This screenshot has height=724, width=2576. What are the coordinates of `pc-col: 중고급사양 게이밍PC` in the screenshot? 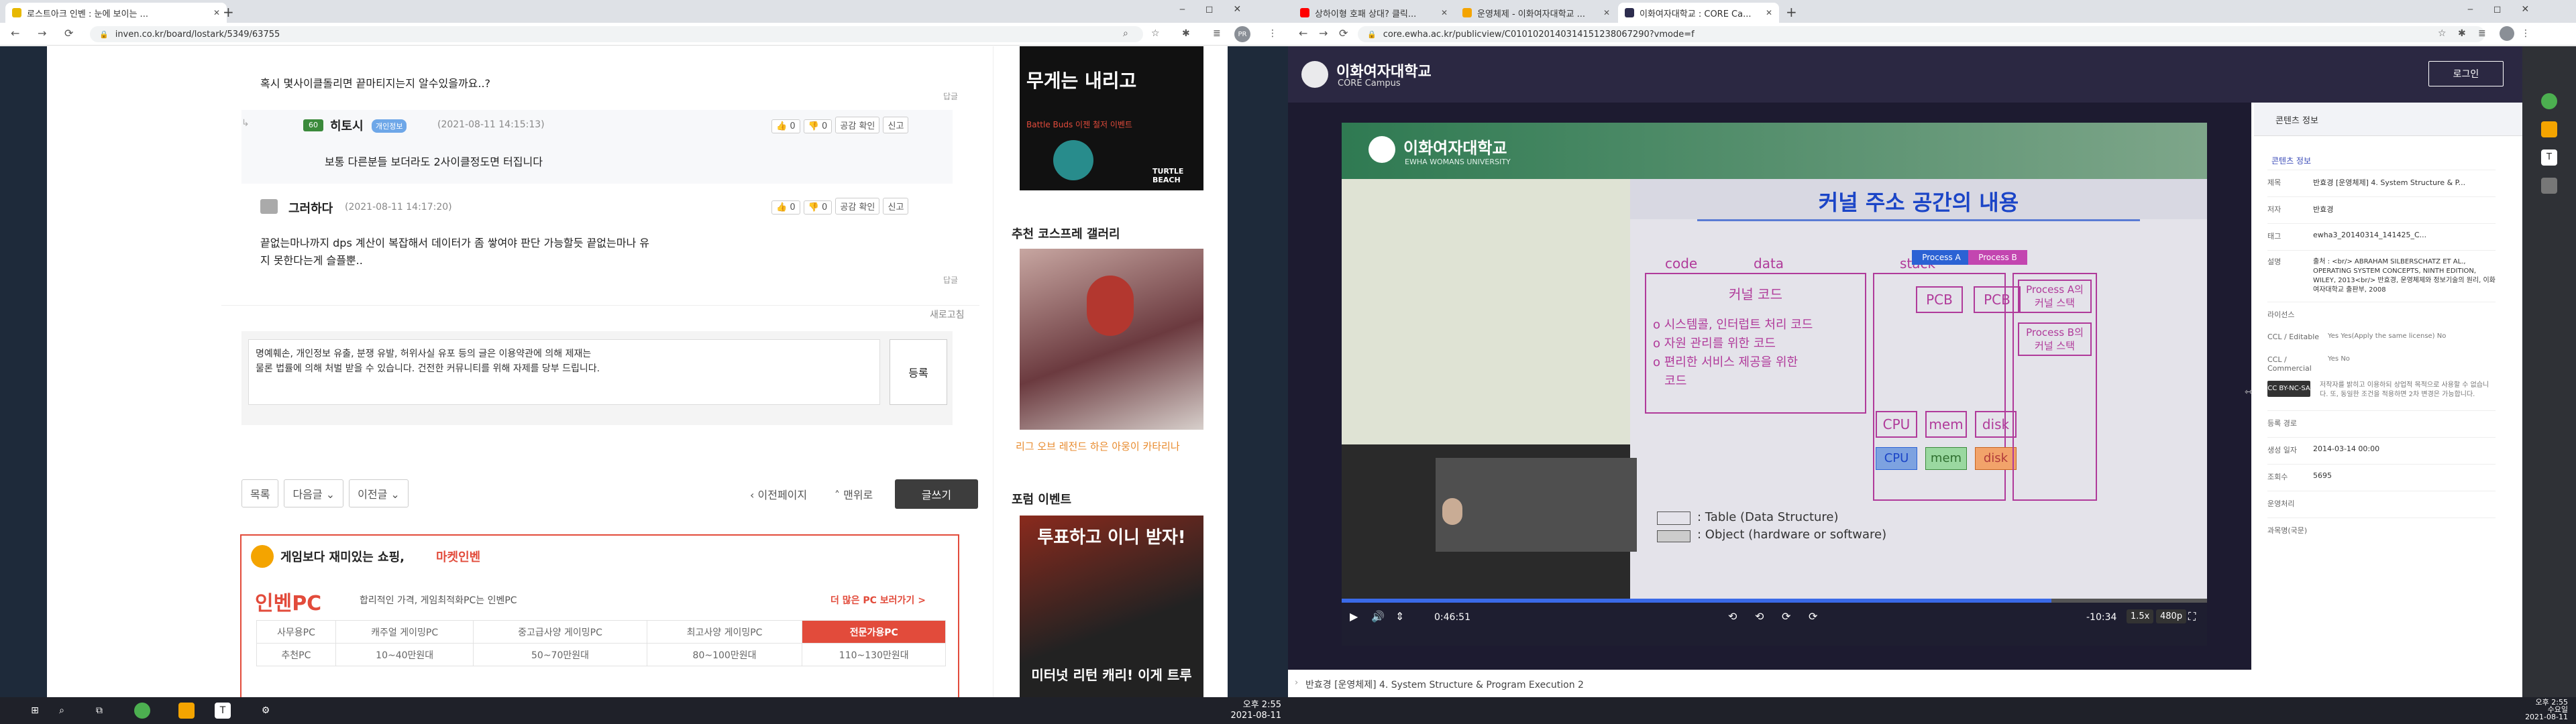 It's located at (560, 632).